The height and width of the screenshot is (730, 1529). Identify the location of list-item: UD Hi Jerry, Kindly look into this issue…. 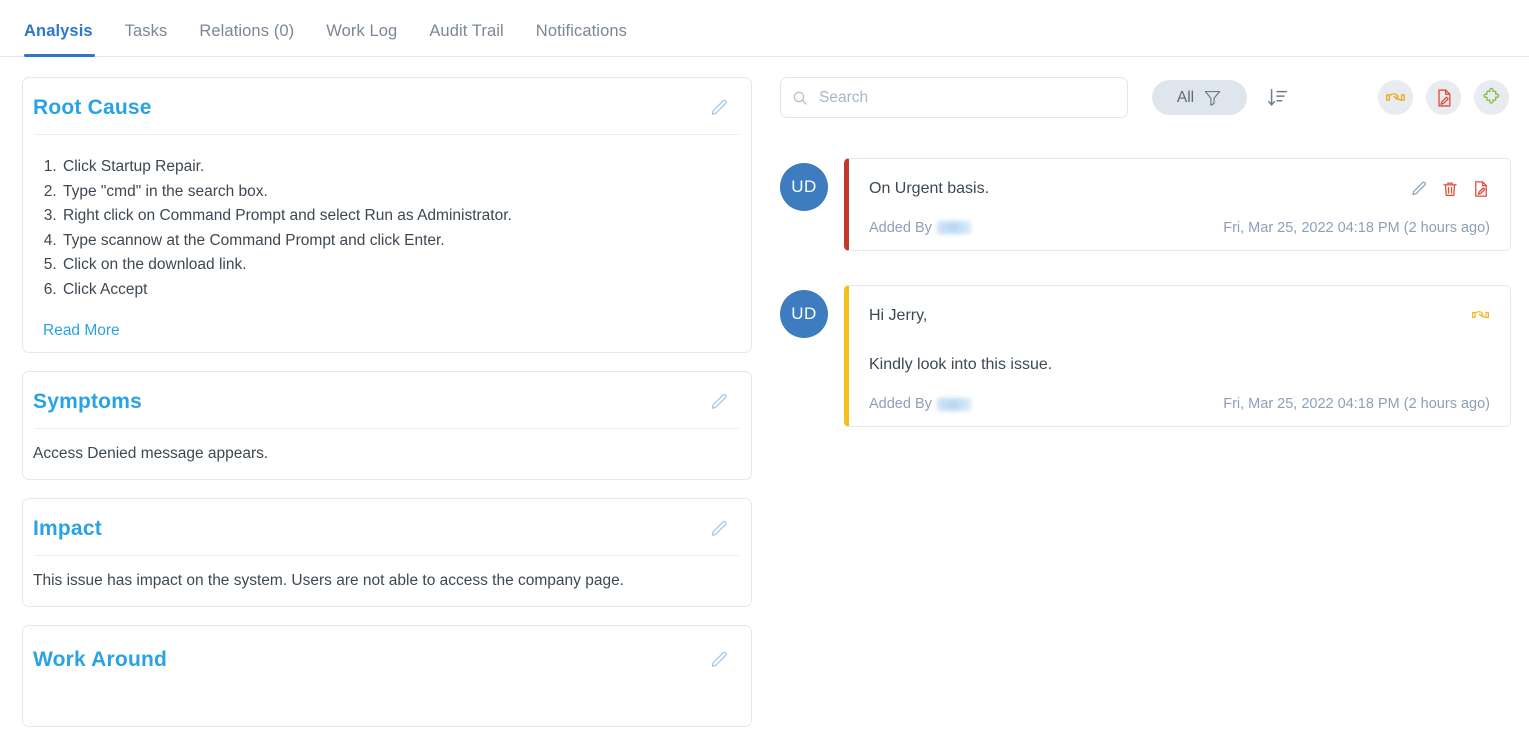
(1145, 356).